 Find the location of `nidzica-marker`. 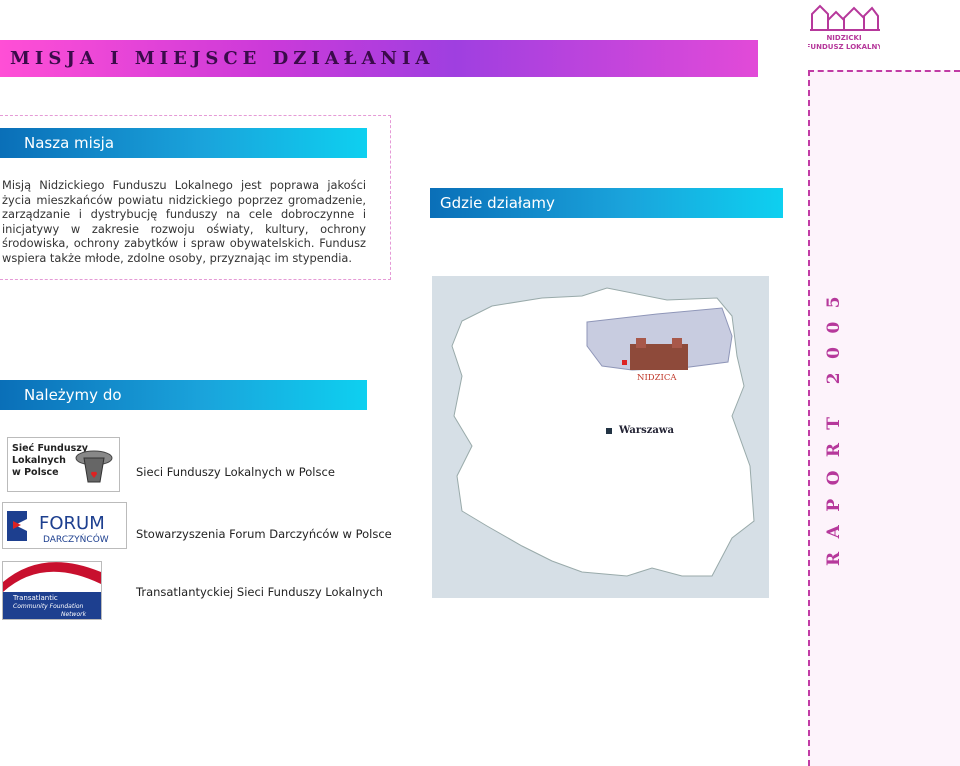

nidzica-marker is located at coordinates (624, 362).